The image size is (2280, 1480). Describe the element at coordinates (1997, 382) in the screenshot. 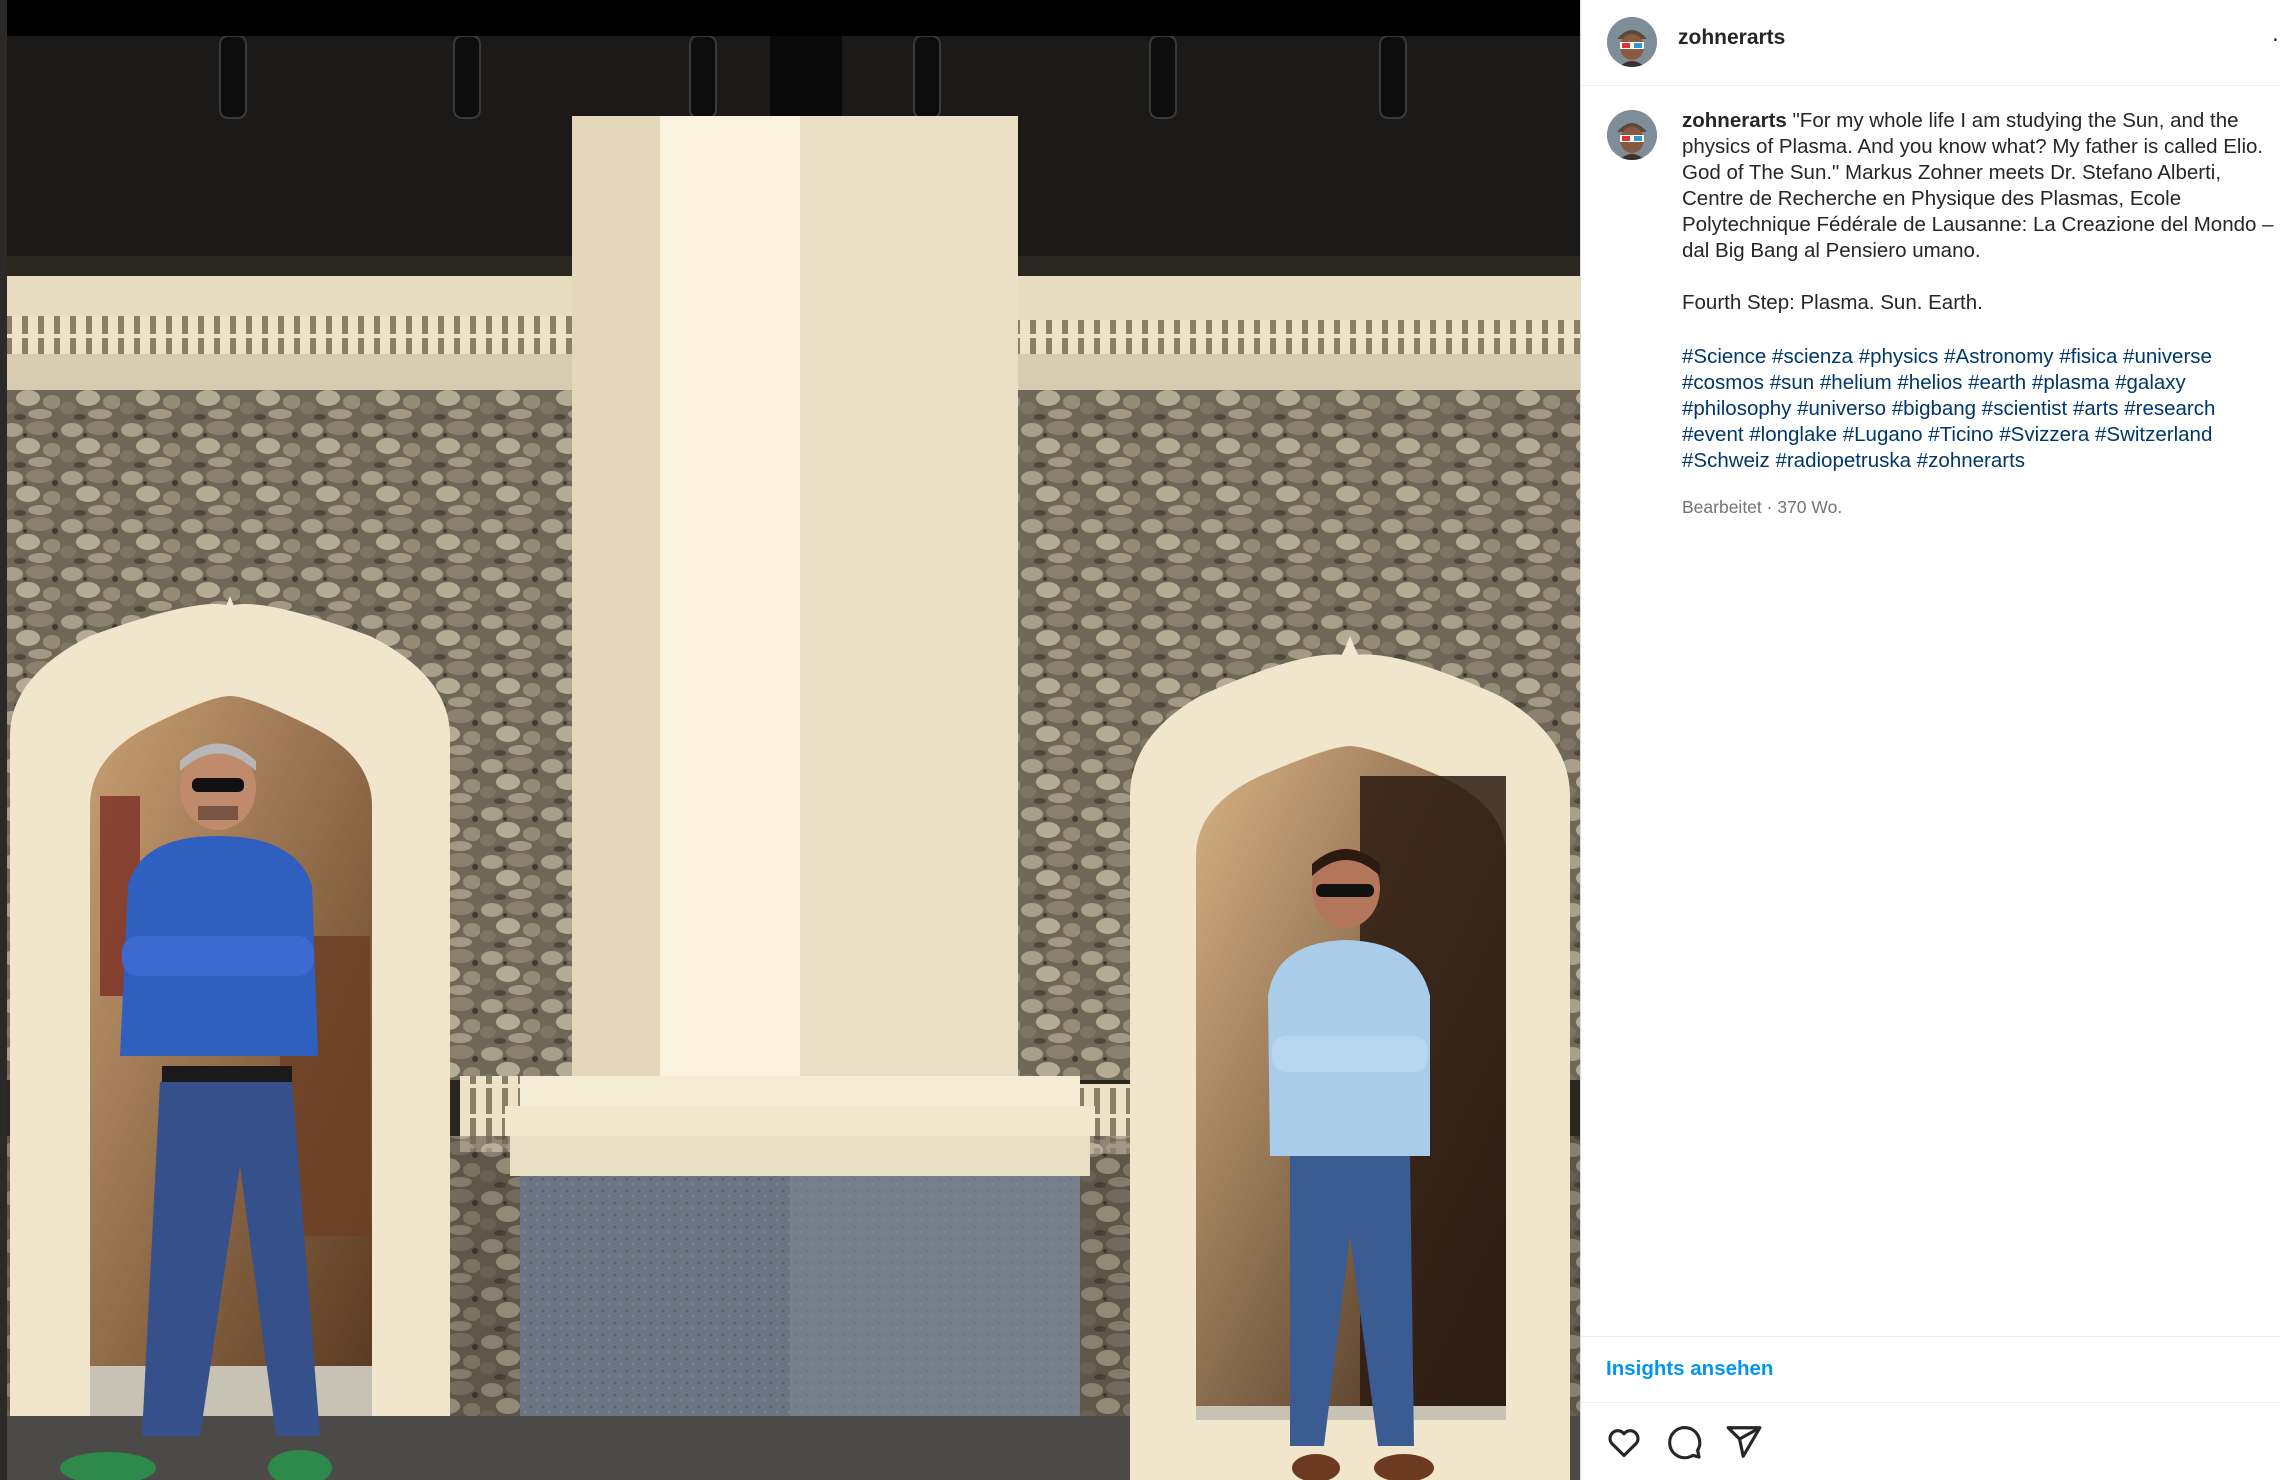

I see `hashtag: #earth` at that location.